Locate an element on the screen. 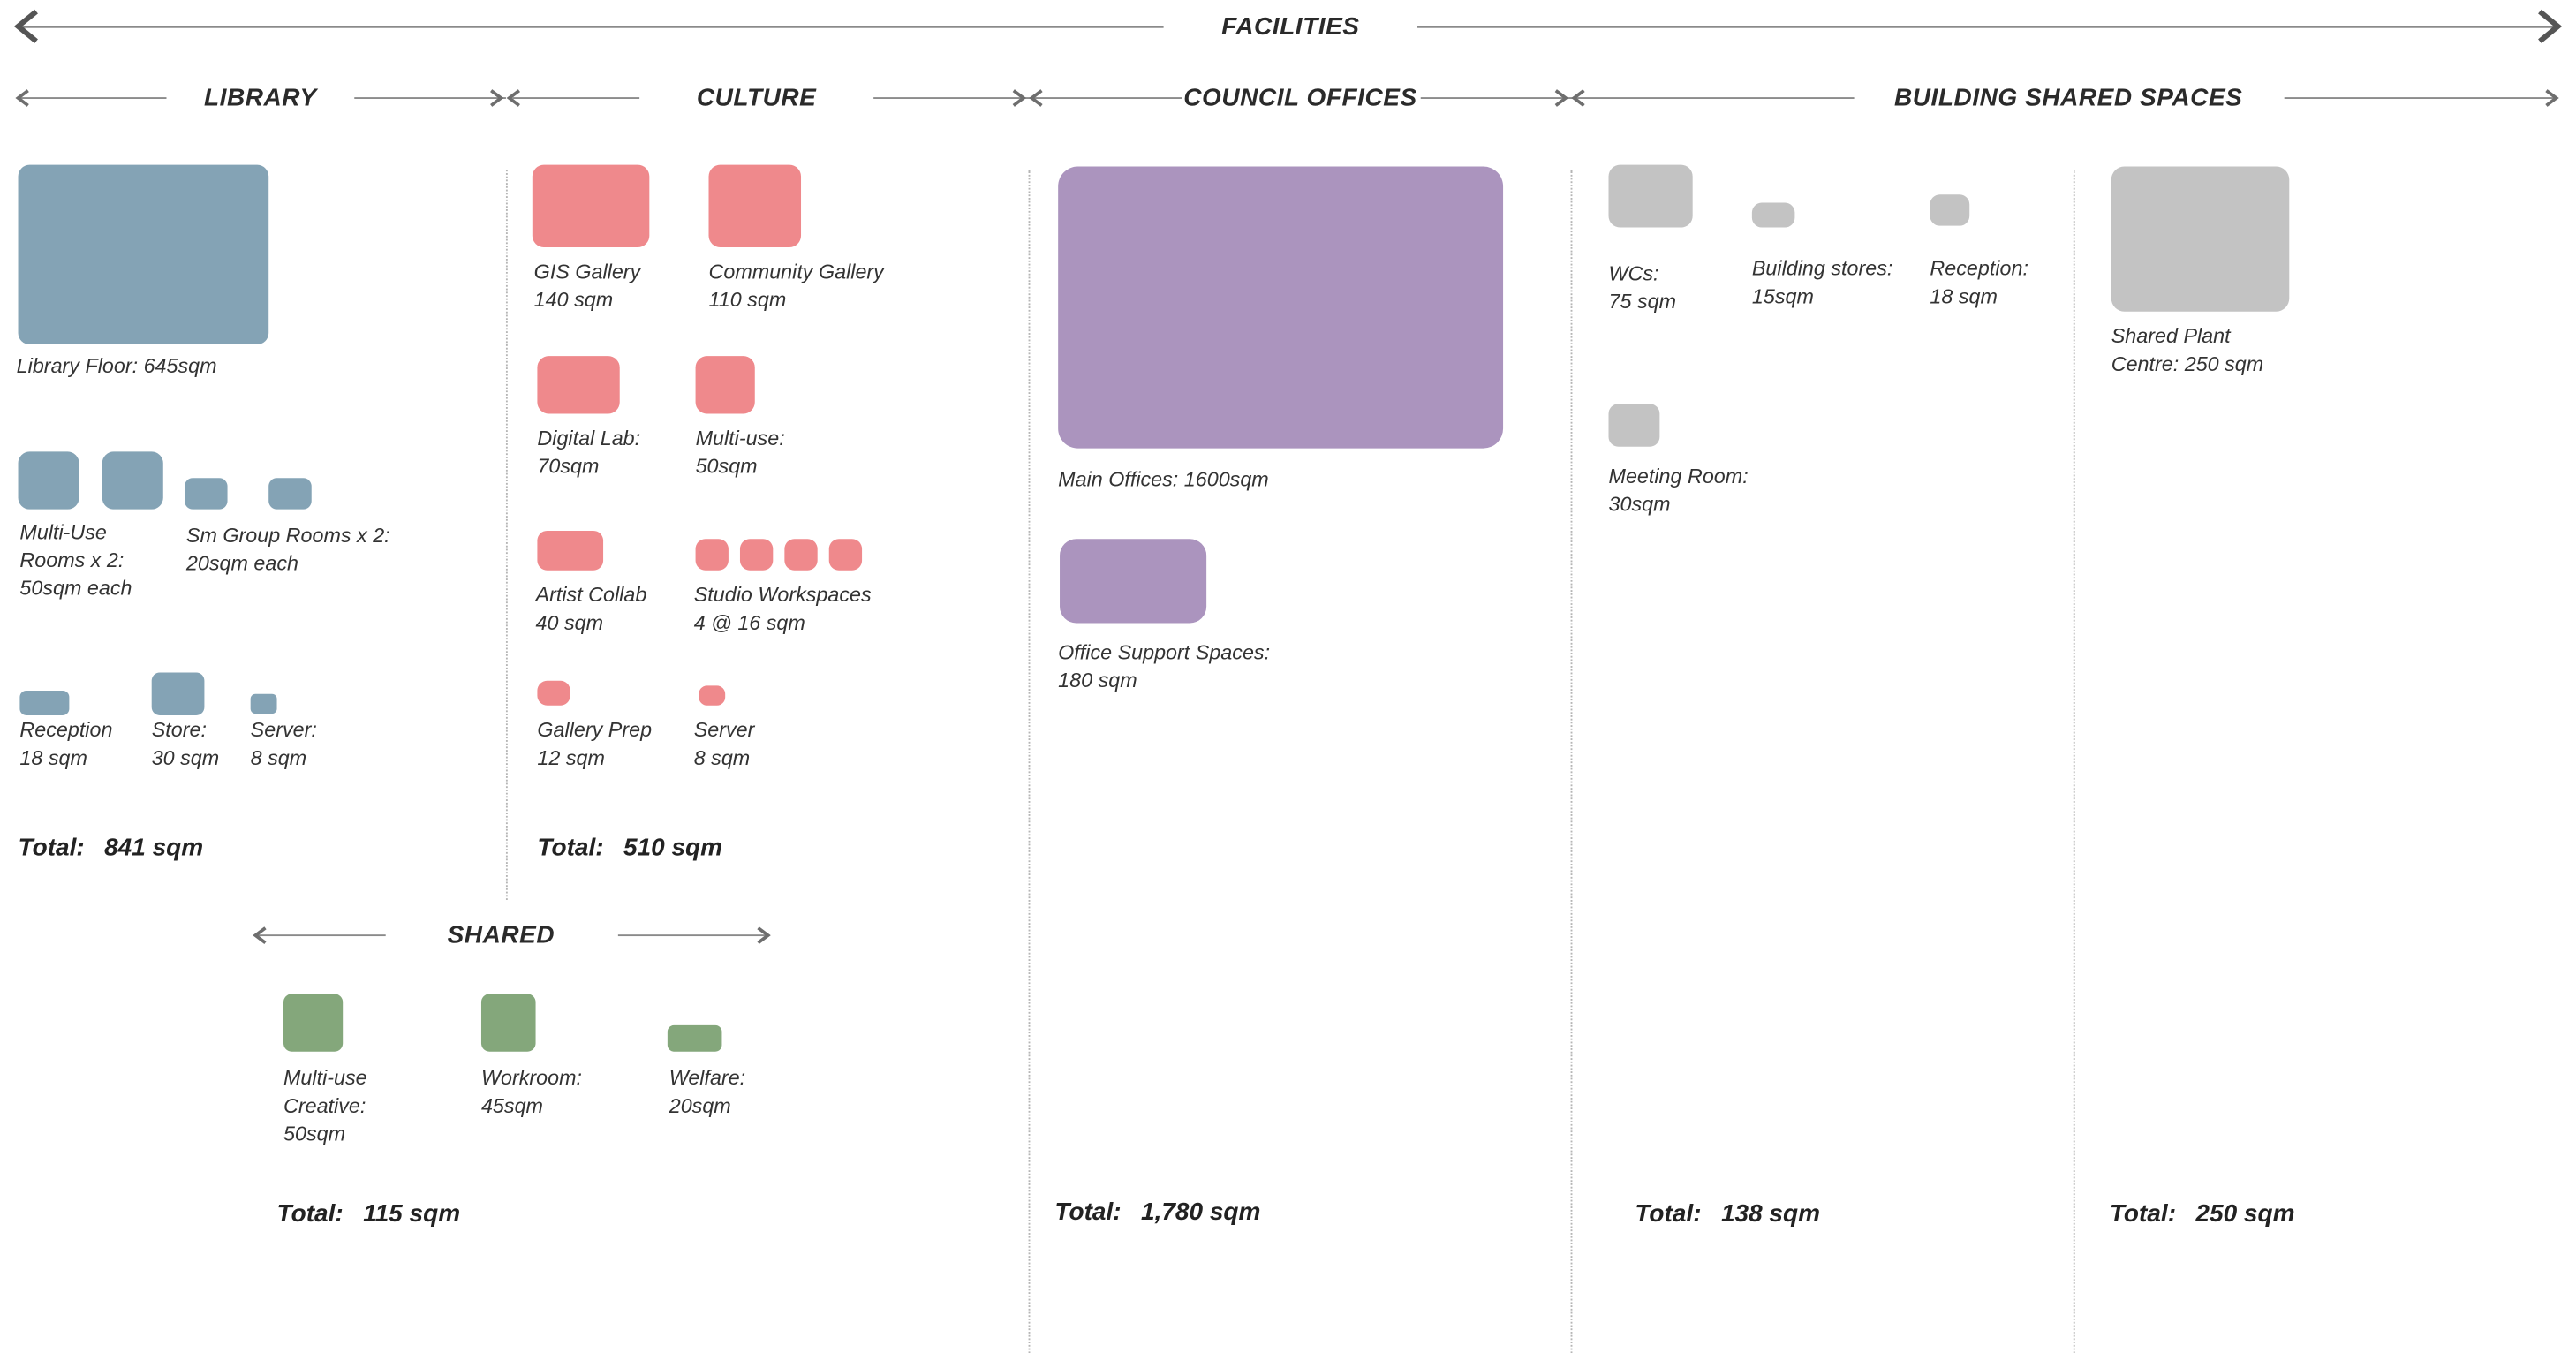 The height and width of the screenshot is (1353, 2576). building-reception-block is located at coordinates (1950, 210).